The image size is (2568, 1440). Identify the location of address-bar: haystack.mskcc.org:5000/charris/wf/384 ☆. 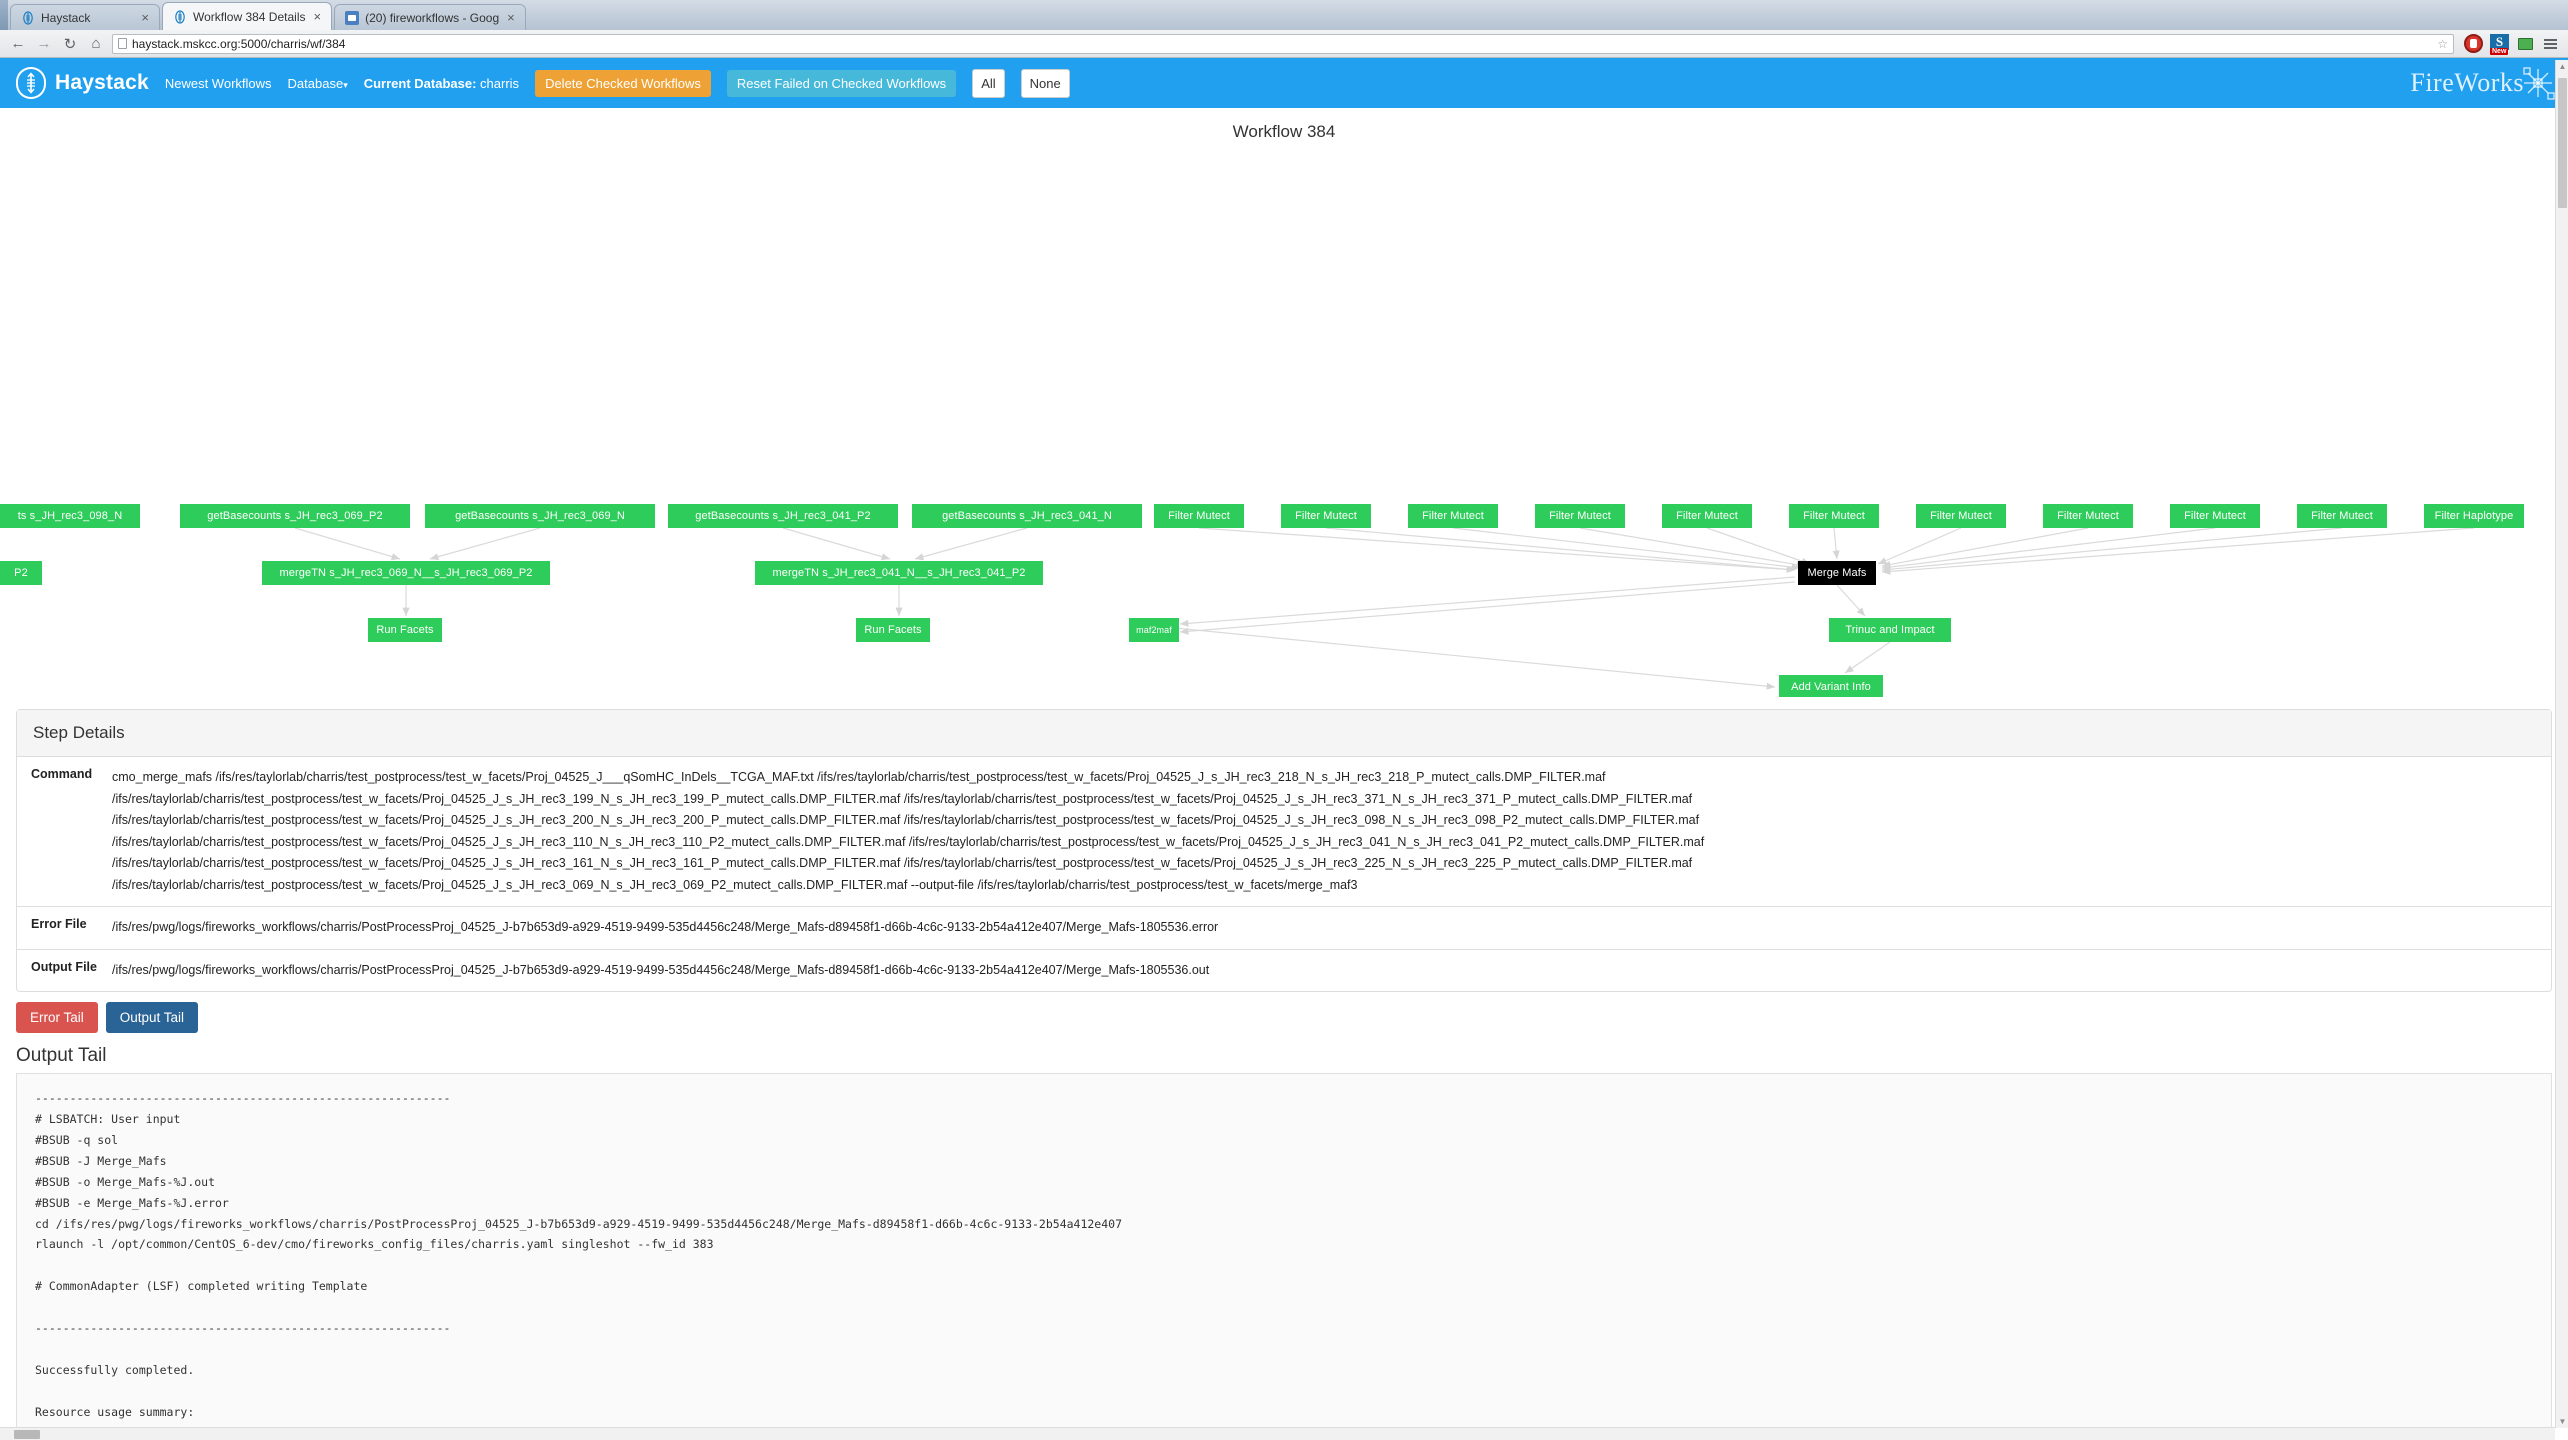
(1283, 43).